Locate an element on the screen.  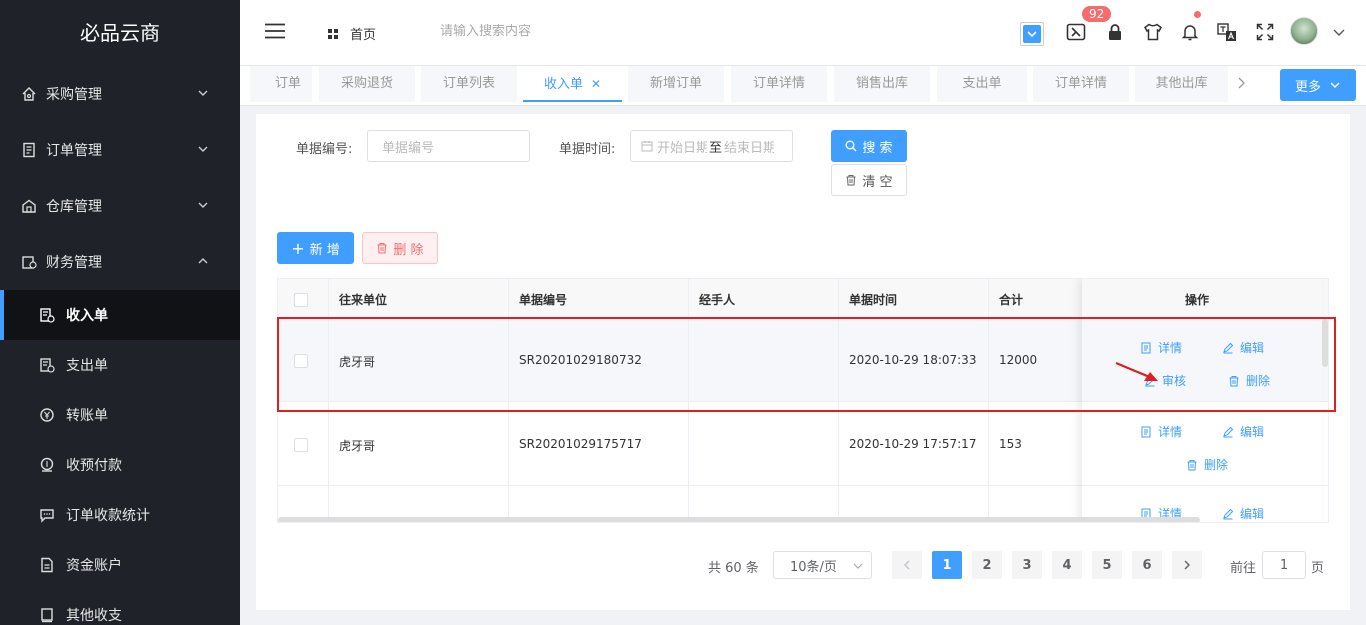
sidebar-item-label: 资金账户 is located at coordinates (94, 566).